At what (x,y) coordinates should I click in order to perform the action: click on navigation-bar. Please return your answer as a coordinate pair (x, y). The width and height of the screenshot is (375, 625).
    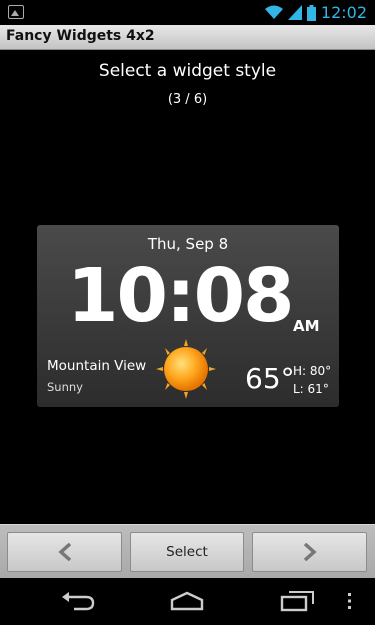
    Looking at the image, I should click on (187, 601).